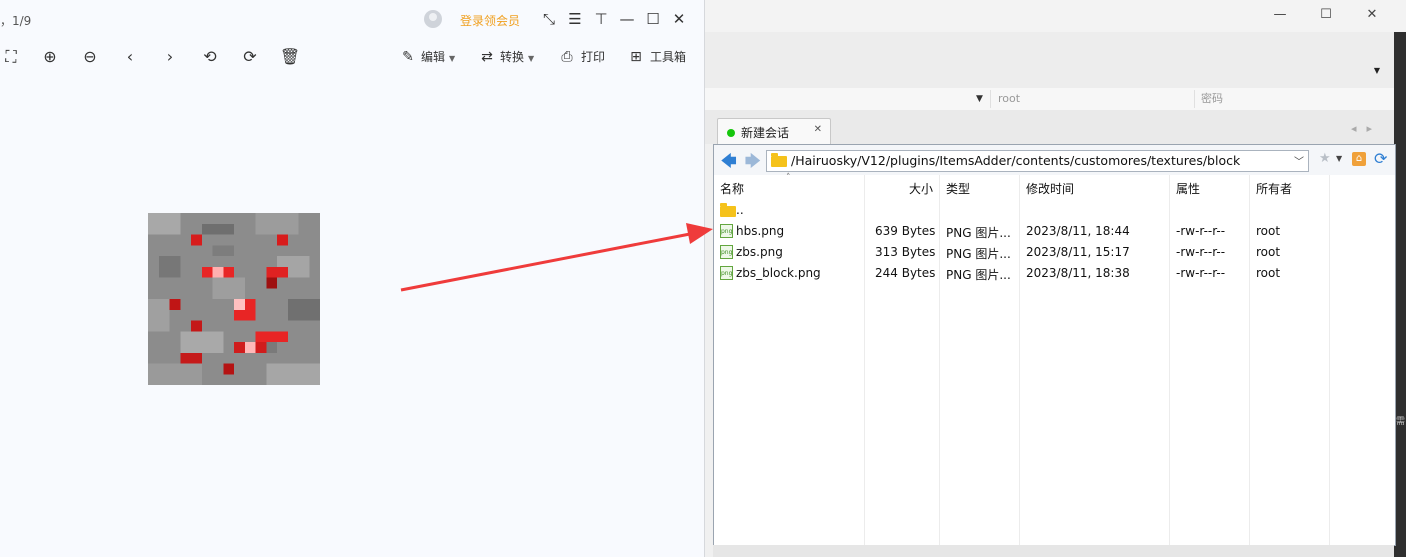  What do you see at coordinates (1078, 273) in the screenshot?
I see `file-modified: 2023/8/11, 18:38` at bounding box center [1078, 273].